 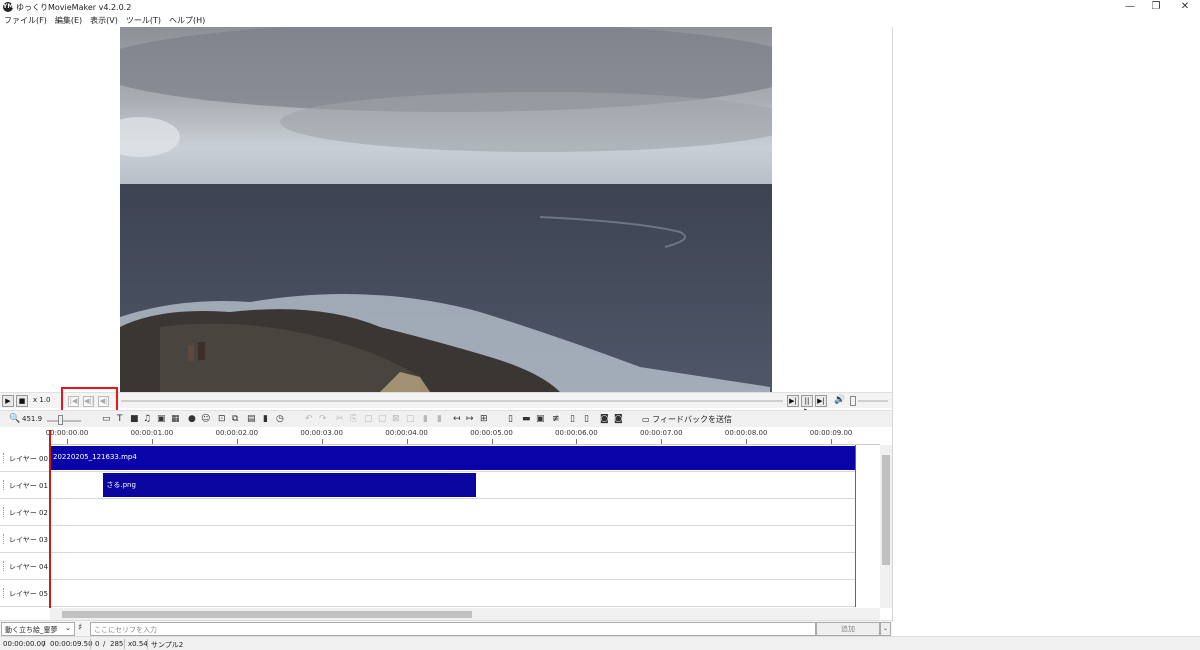 I want to click on export-icon: ▯, so click(x=586, y=419).